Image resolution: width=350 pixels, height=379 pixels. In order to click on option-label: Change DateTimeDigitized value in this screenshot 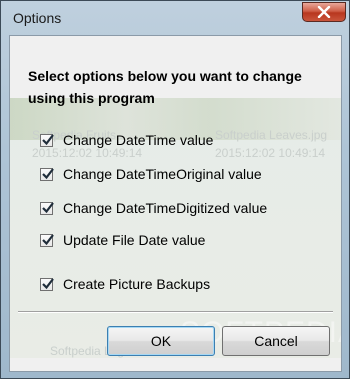, I will do `click(165, 208)`.